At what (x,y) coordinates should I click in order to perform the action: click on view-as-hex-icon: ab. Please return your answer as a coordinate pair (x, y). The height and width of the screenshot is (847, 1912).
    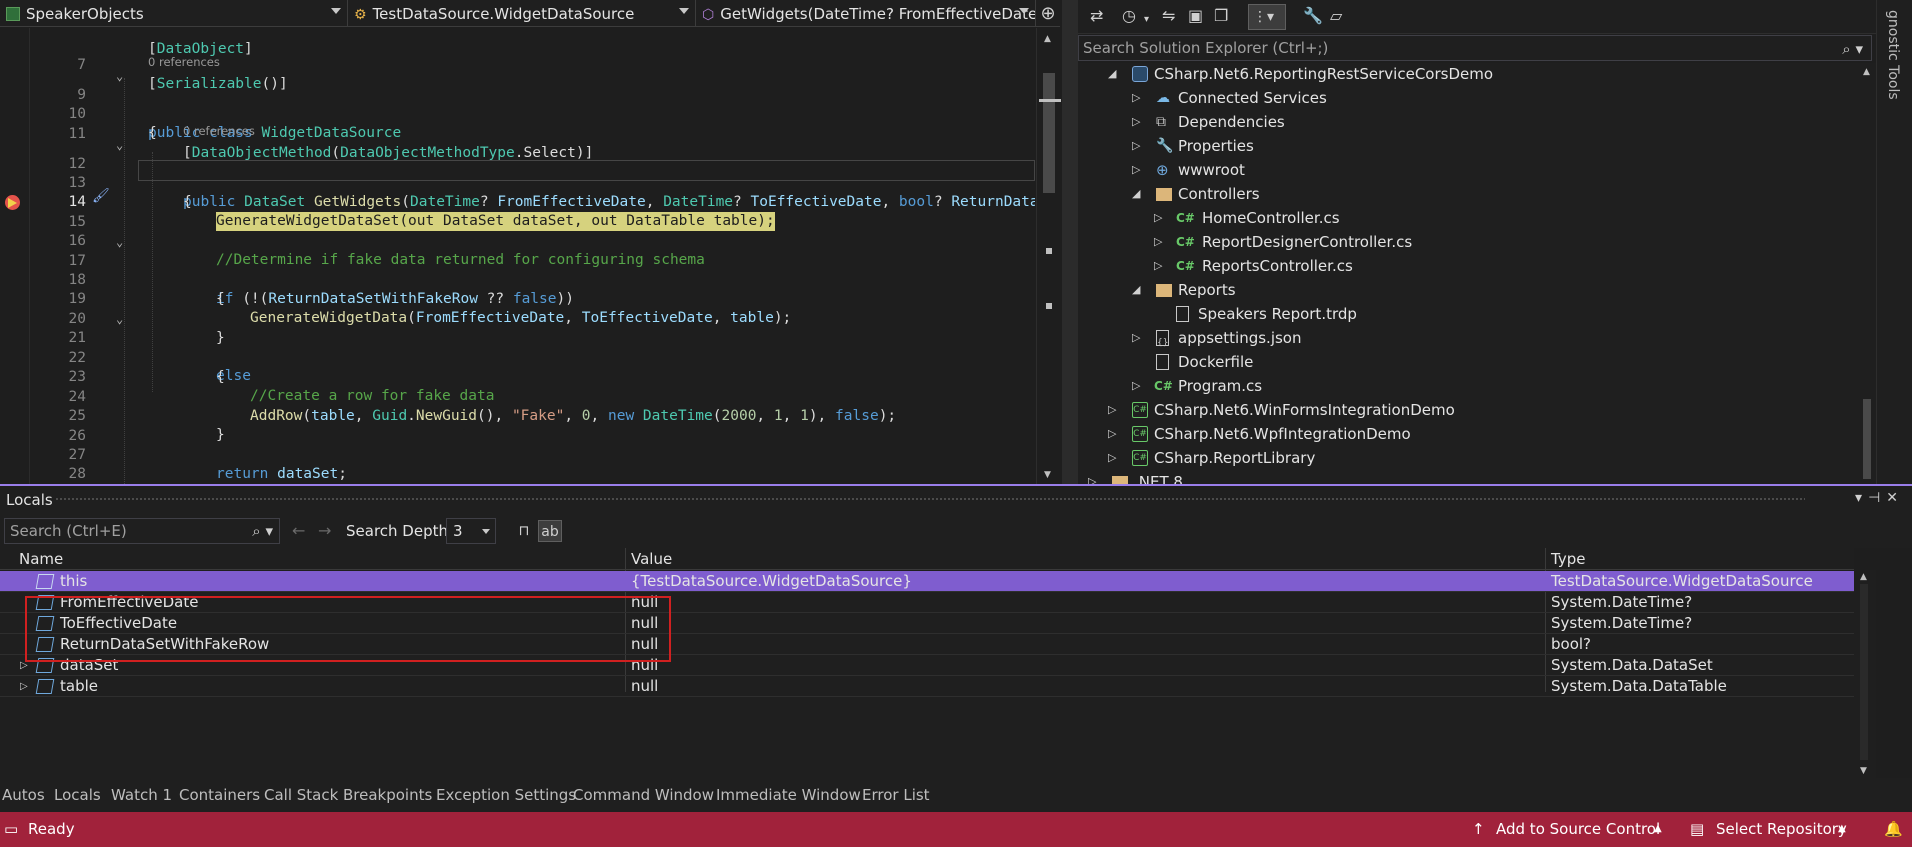
    Looking at the image, I should click on (550, 531).